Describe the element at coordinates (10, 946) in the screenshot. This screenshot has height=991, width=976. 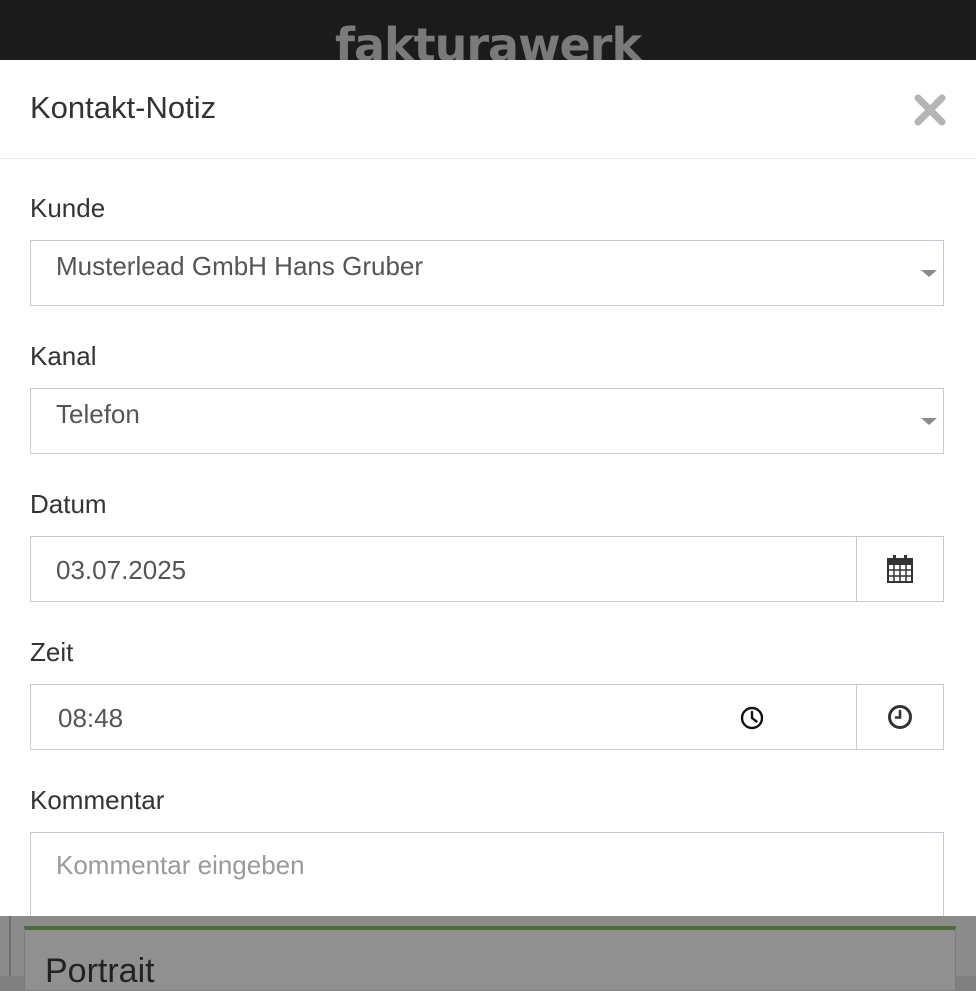
I see `background-sidebar-edge` at that location.